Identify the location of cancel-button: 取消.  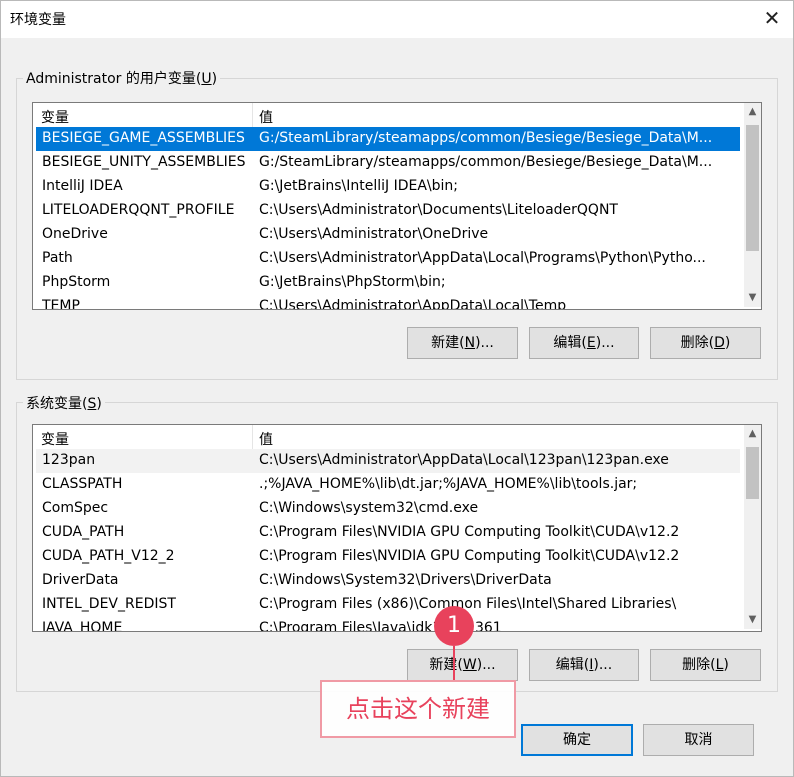
(698, 740).